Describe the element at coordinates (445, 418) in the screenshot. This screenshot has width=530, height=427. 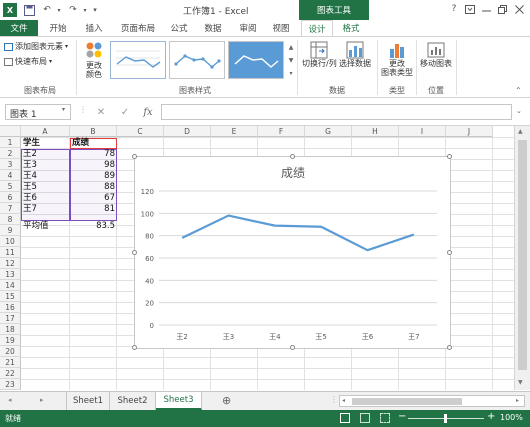
I see `zoom-slider-thumb` at that location.